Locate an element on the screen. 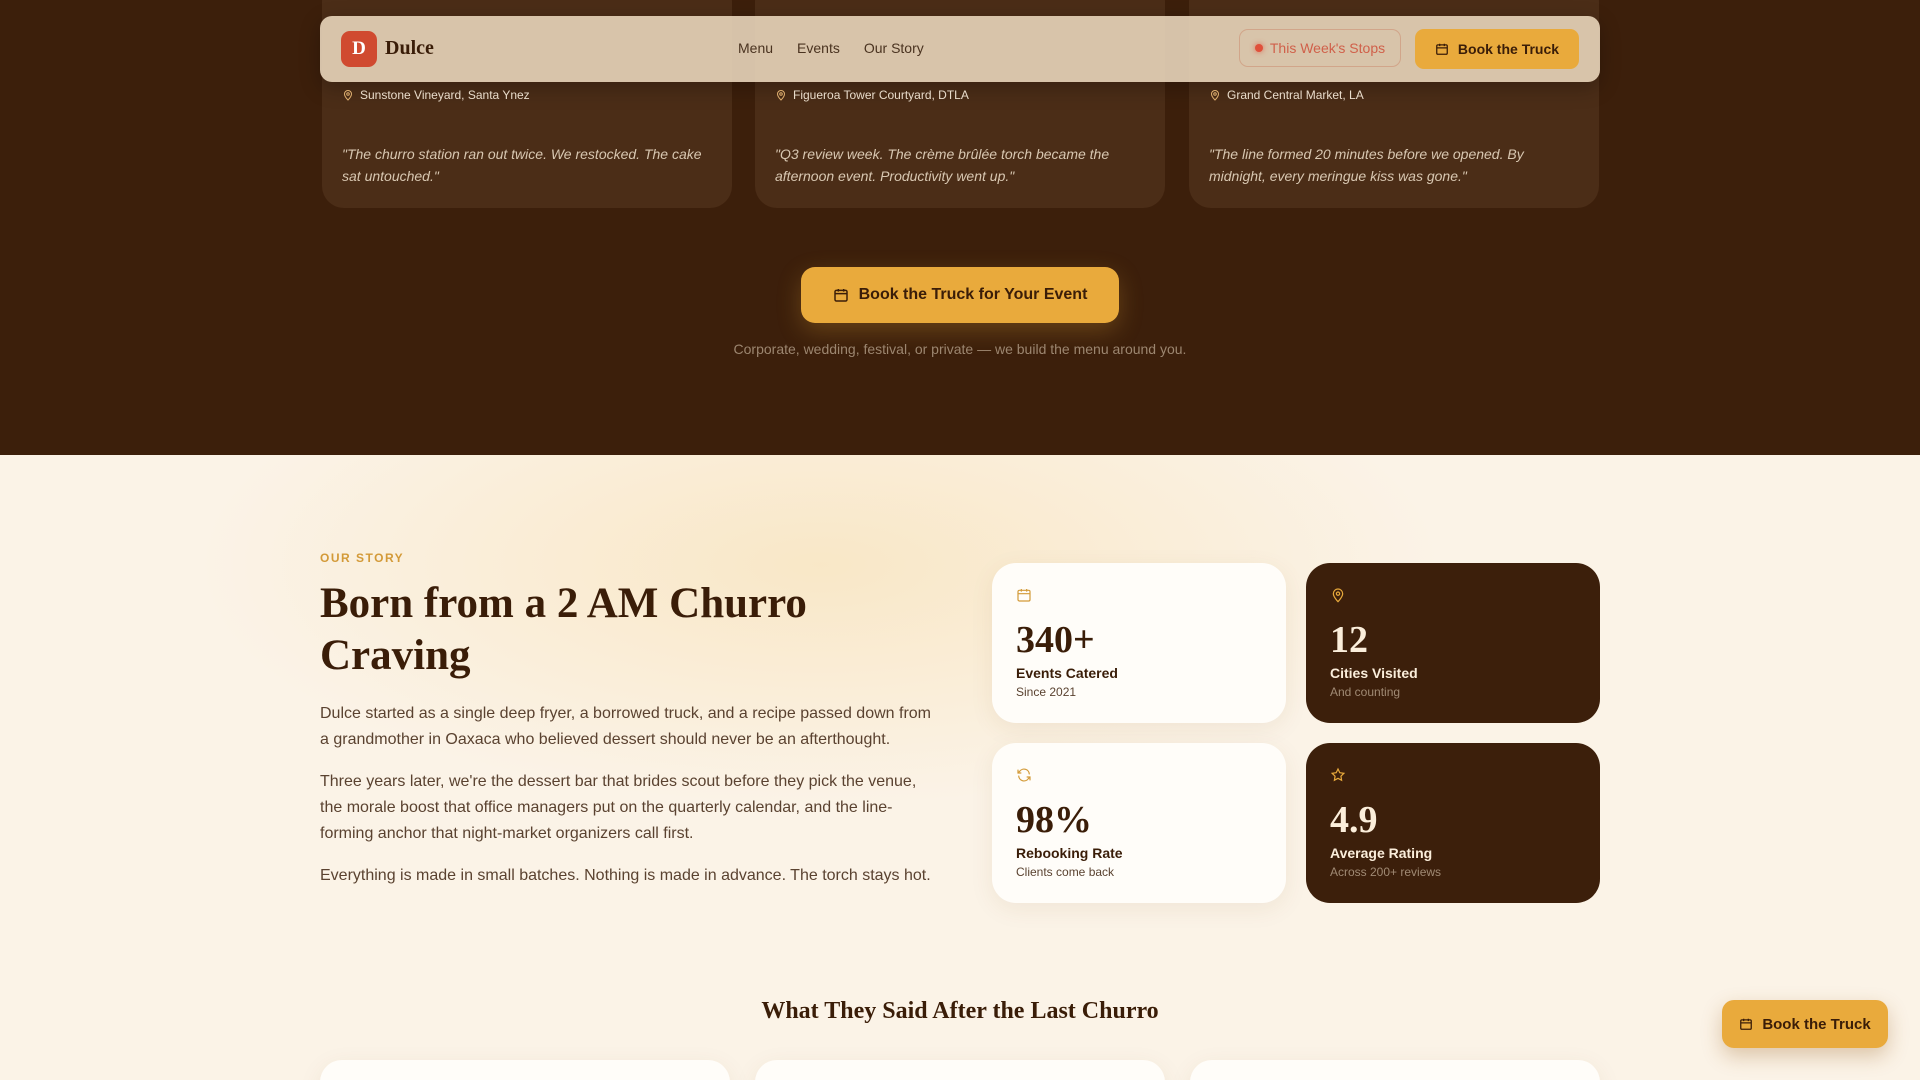 The height and width of the screenshot is (1080, 1920). stat-label: Rebooking Rate is located at coordinates (1069, 853).